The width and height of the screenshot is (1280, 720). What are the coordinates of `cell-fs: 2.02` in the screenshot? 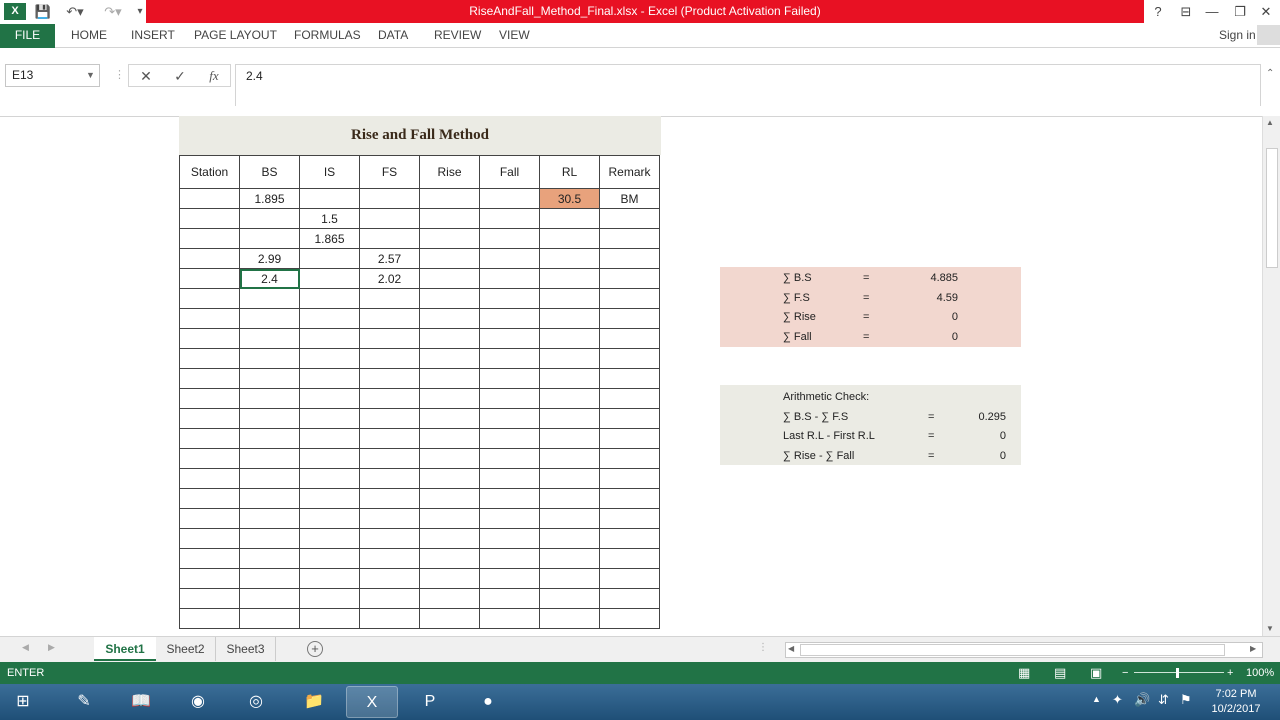 It's located at (389, 278).